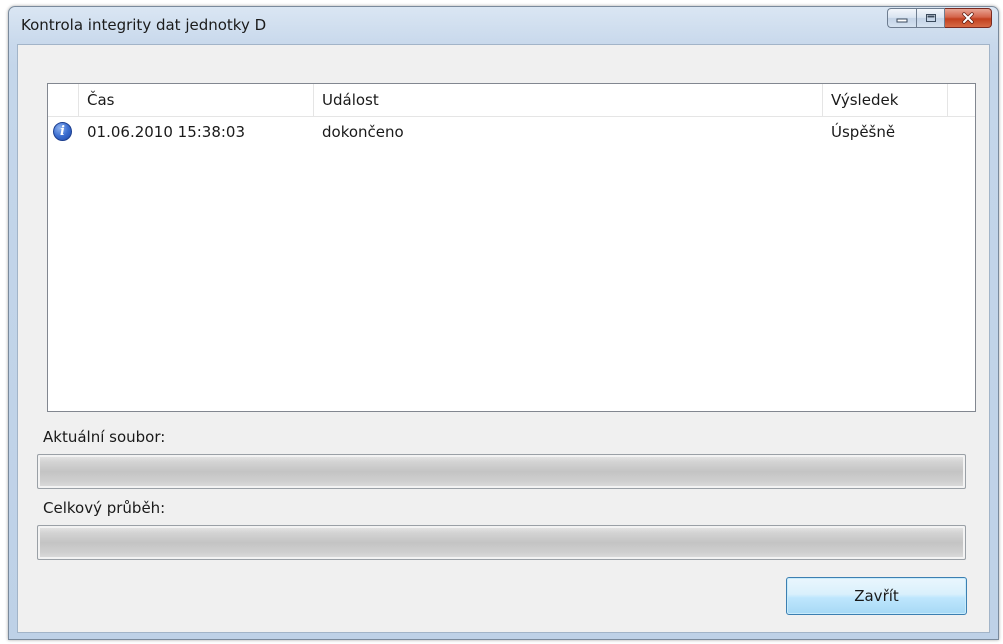 This screenshot has height=644, width=1003. I want to click on minimize-button, so click(901, 18).